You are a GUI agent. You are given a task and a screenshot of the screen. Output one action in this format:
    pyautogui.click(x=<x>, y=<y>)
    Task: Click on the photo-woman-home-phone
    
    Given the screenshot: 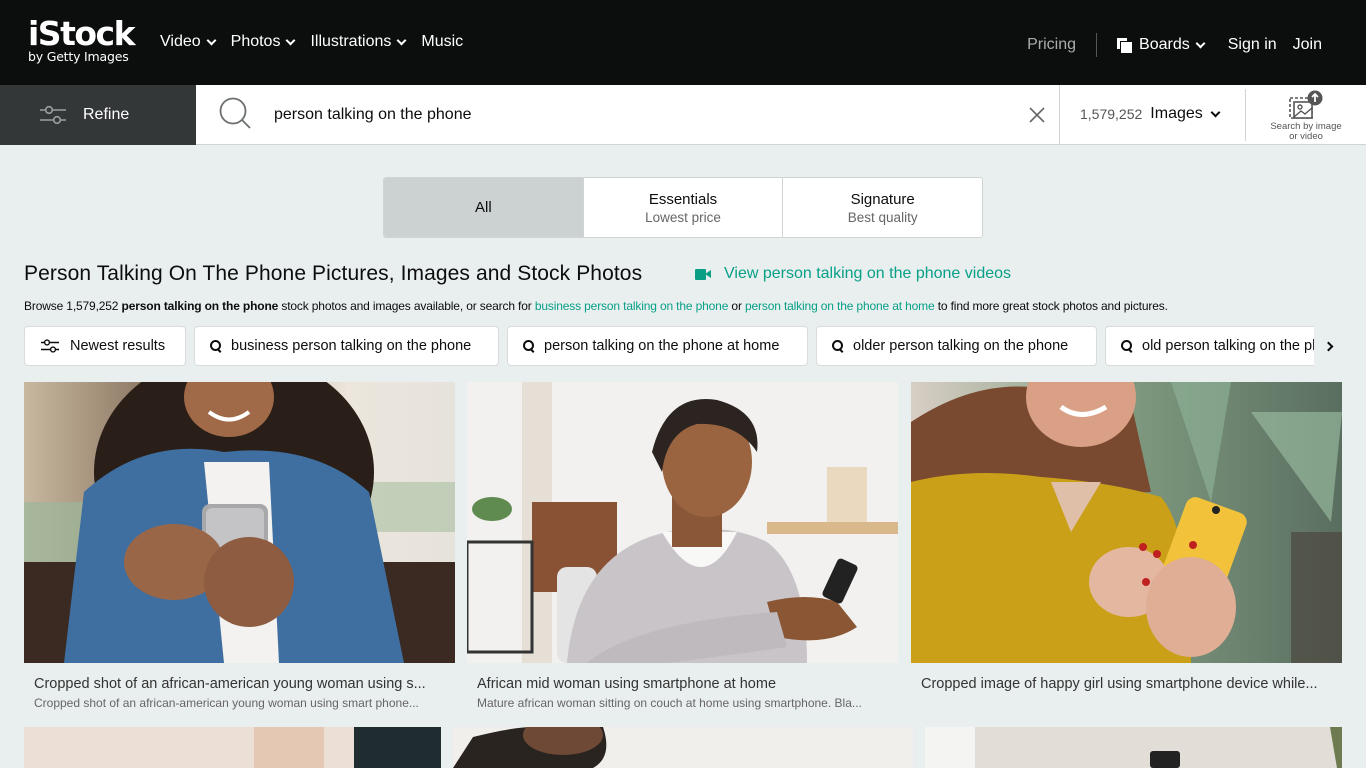 What is the action you would take?
    pyautogui.click(x=682, y=522)
    